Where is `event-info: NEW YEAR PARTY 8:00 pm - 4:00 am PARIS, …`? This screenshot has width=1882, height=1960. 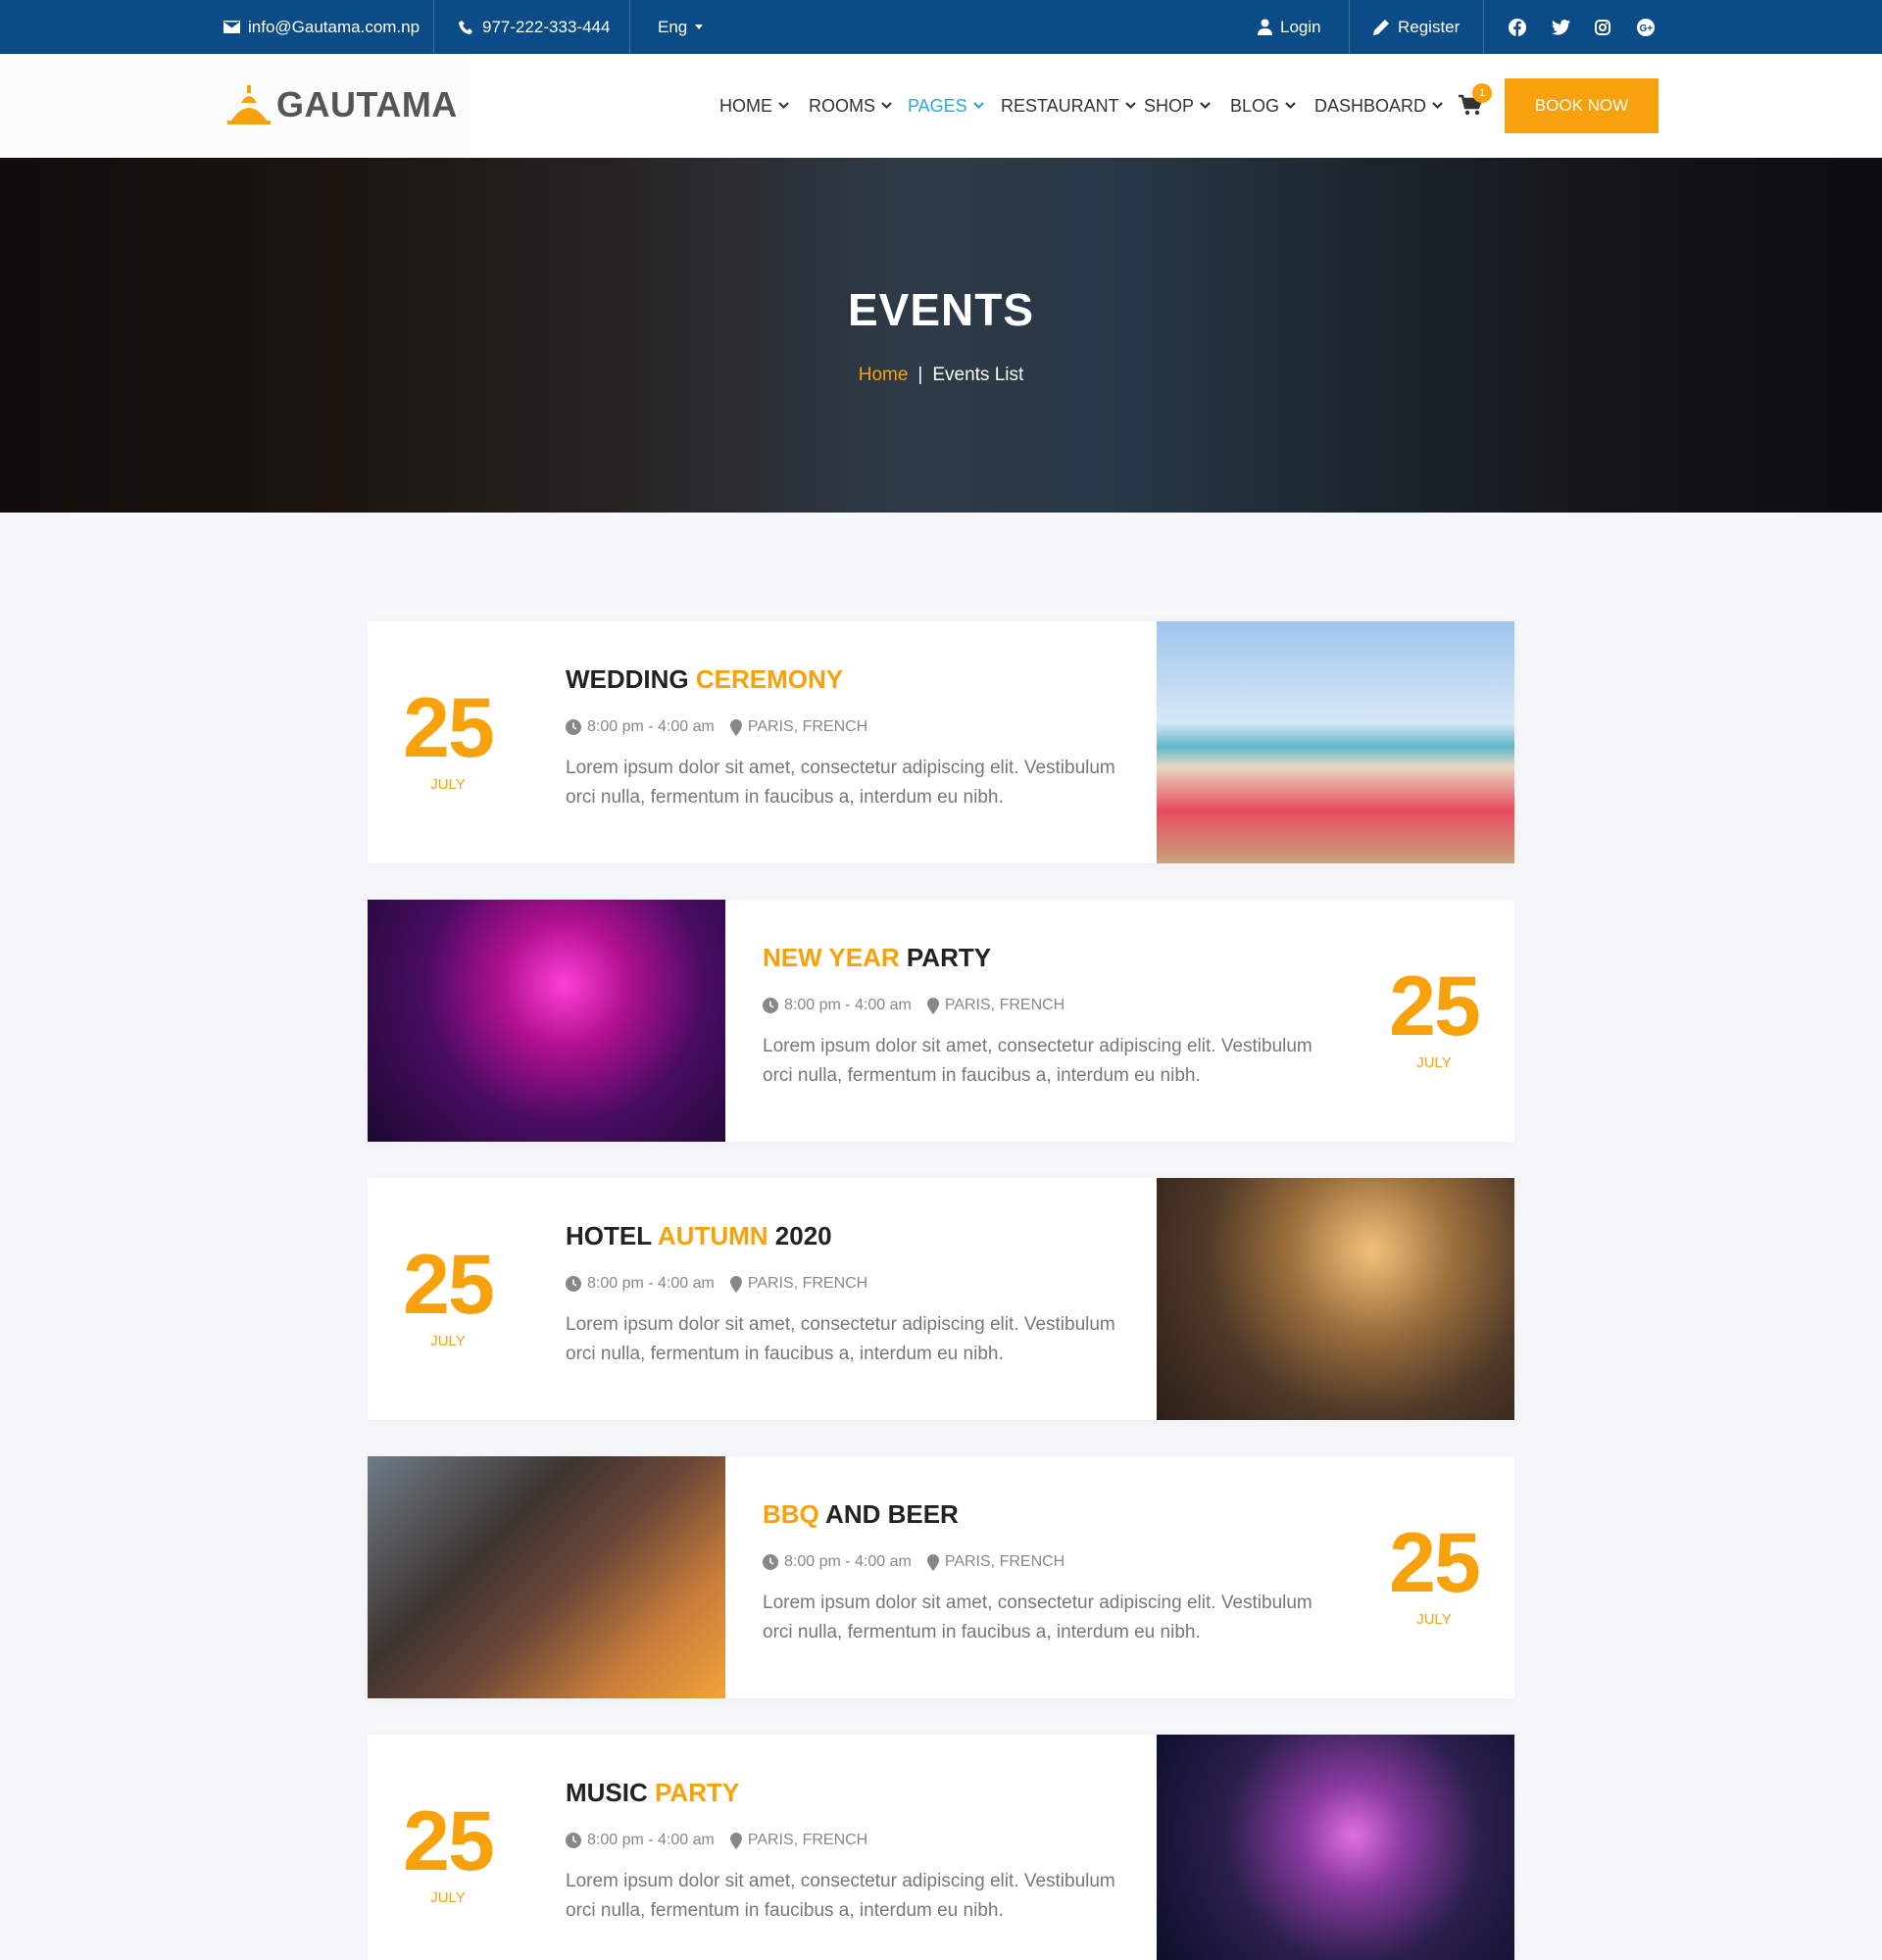 event-info: NEW YEAR PARTY 8:00 pm - 4:00 am PARIS, … is located at coordinates (1047, 1017).